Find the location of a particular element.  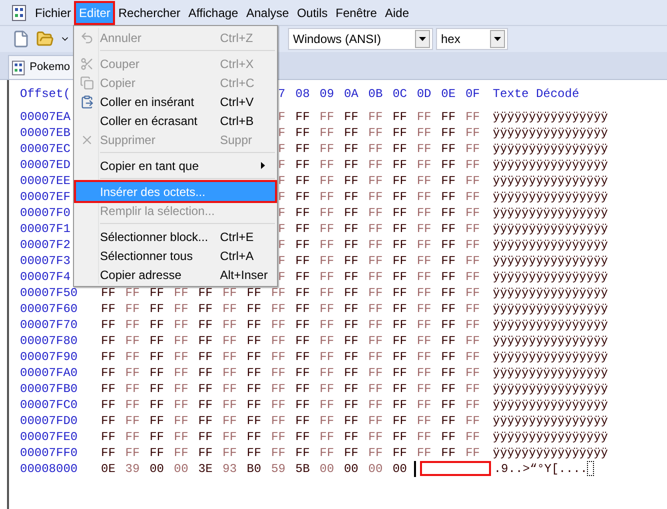

offset-cell: 00007FB0 is located at coordinates (49, 389).